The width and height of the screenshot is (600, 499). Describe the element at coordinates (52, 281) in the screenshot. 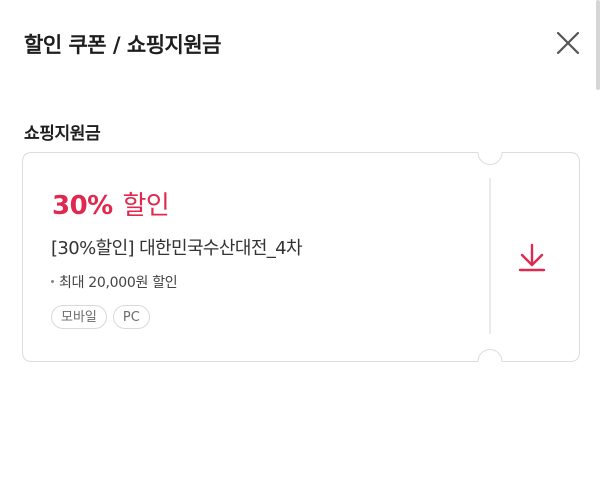

I see `bullet-icon` at that location.